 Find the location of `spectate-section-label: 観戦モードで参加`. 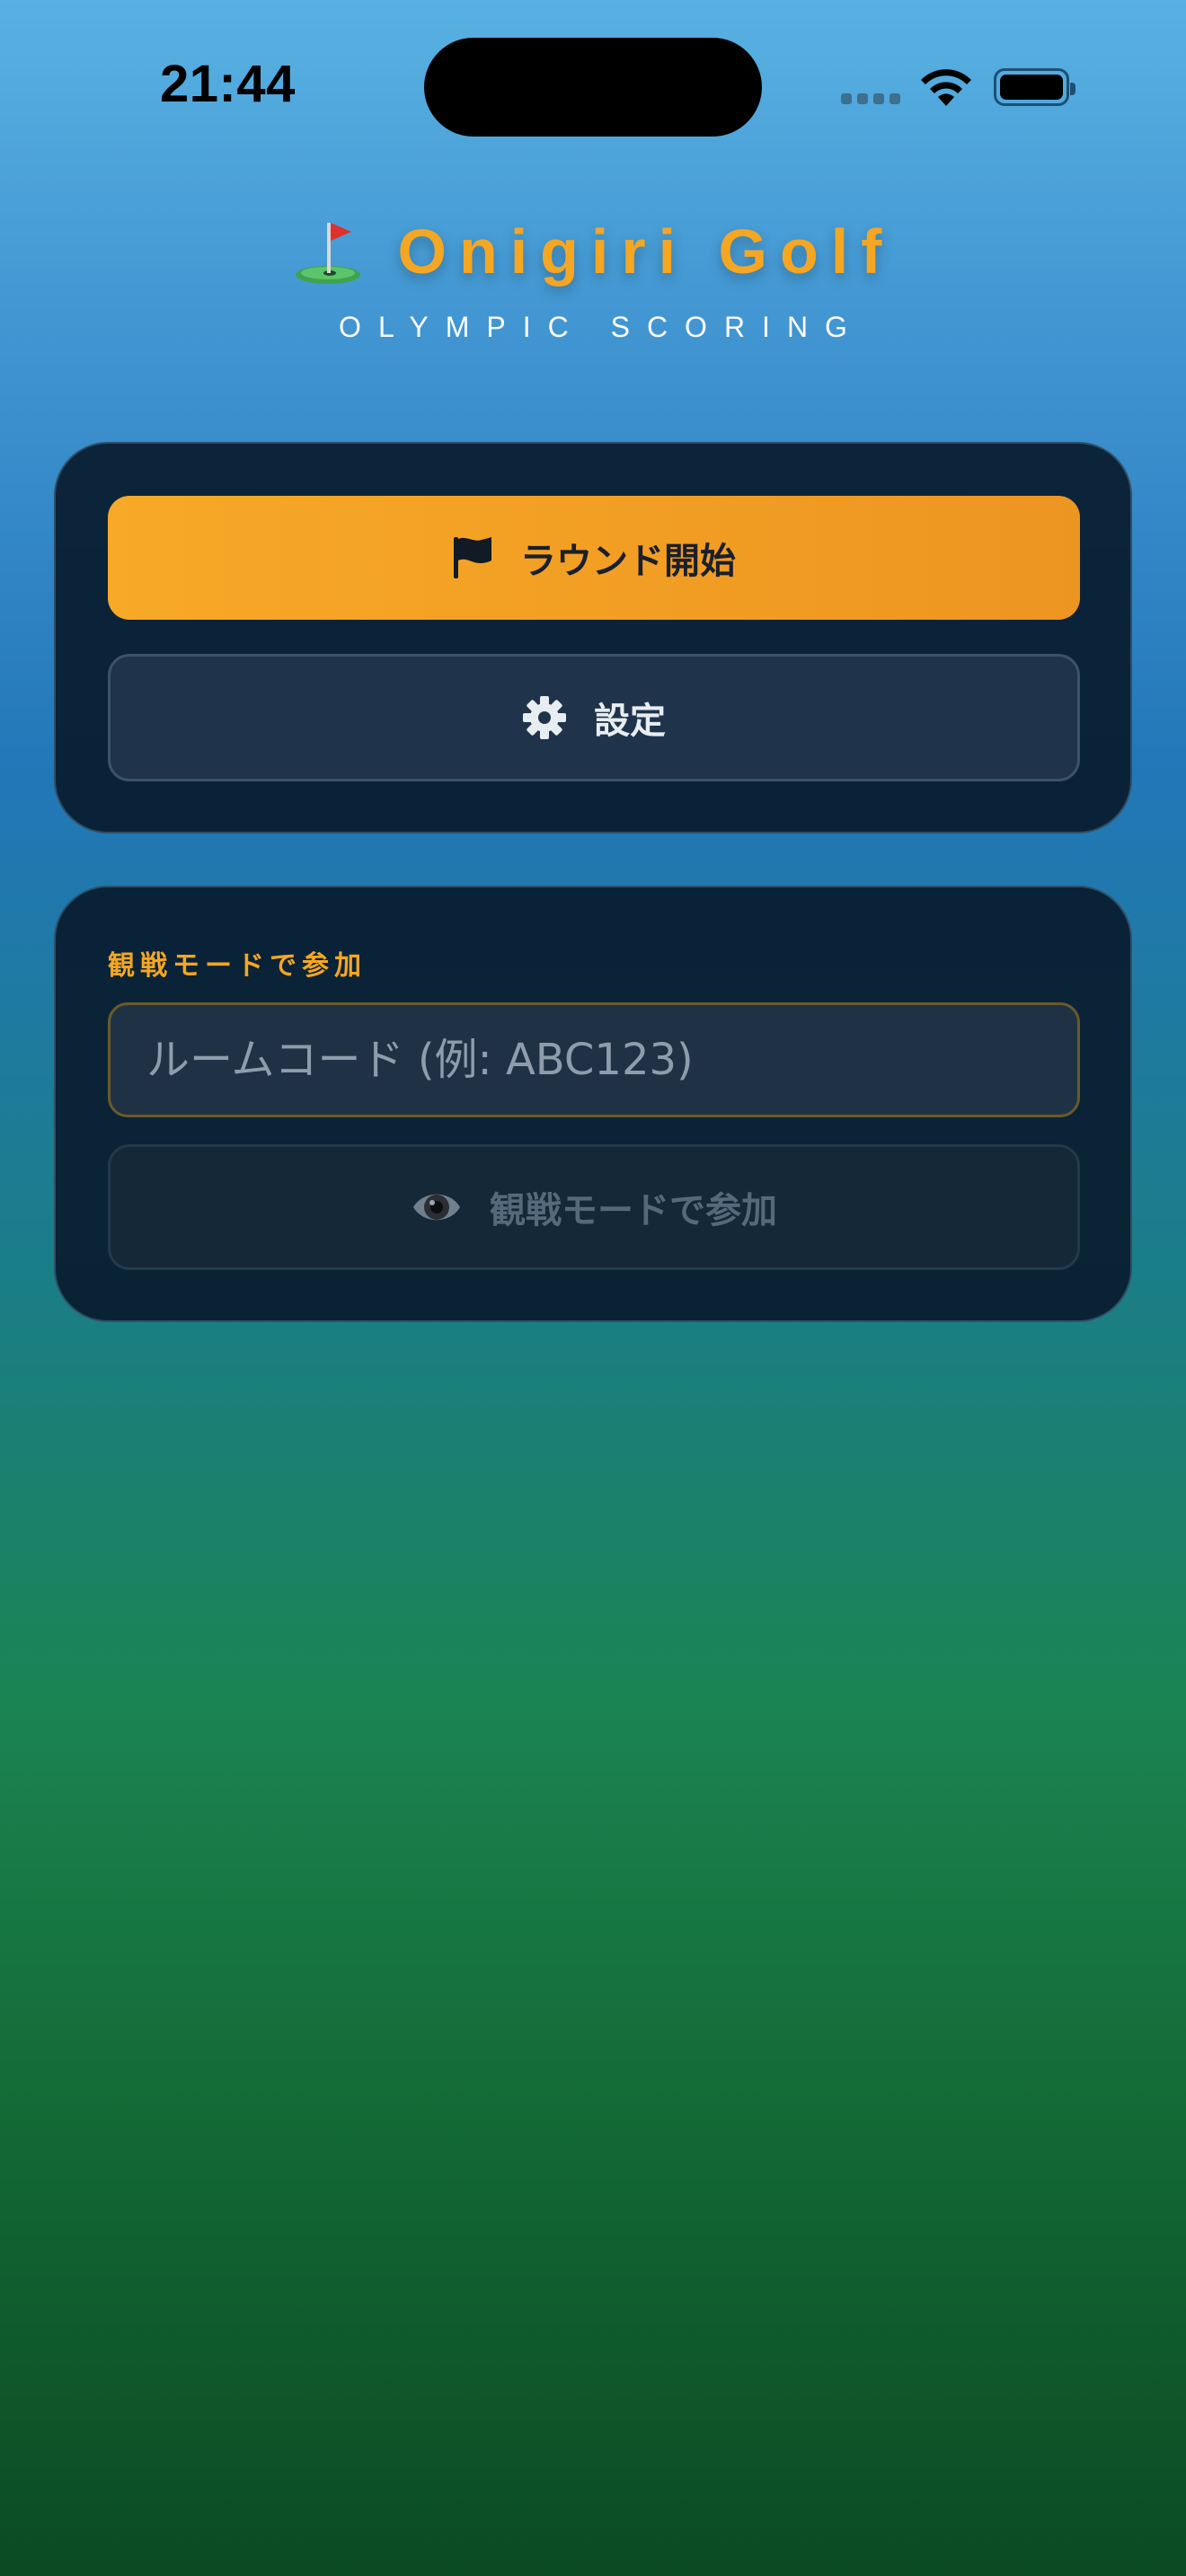

spectate-section-label: 観戦モードで参加 is located at coordinates (237, 966).